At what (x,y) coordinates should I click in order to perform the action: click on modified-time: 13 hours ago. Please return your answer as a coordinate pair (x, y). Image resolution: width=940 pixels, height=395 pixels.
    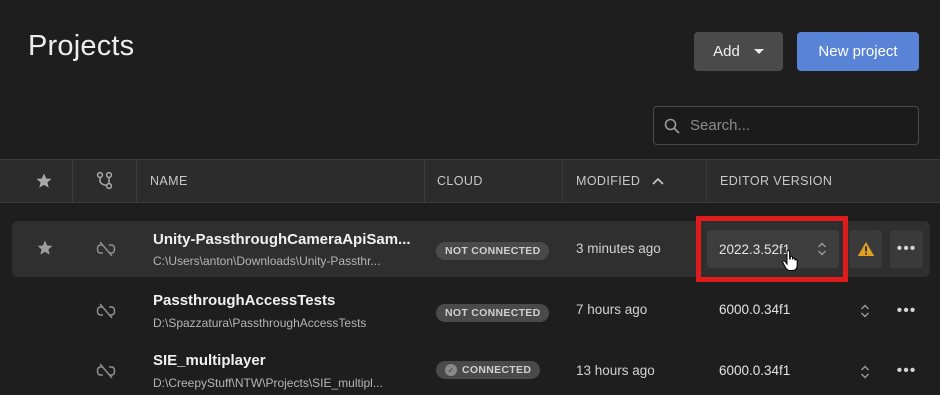
    Looking at the image, I should click on (615, 370).